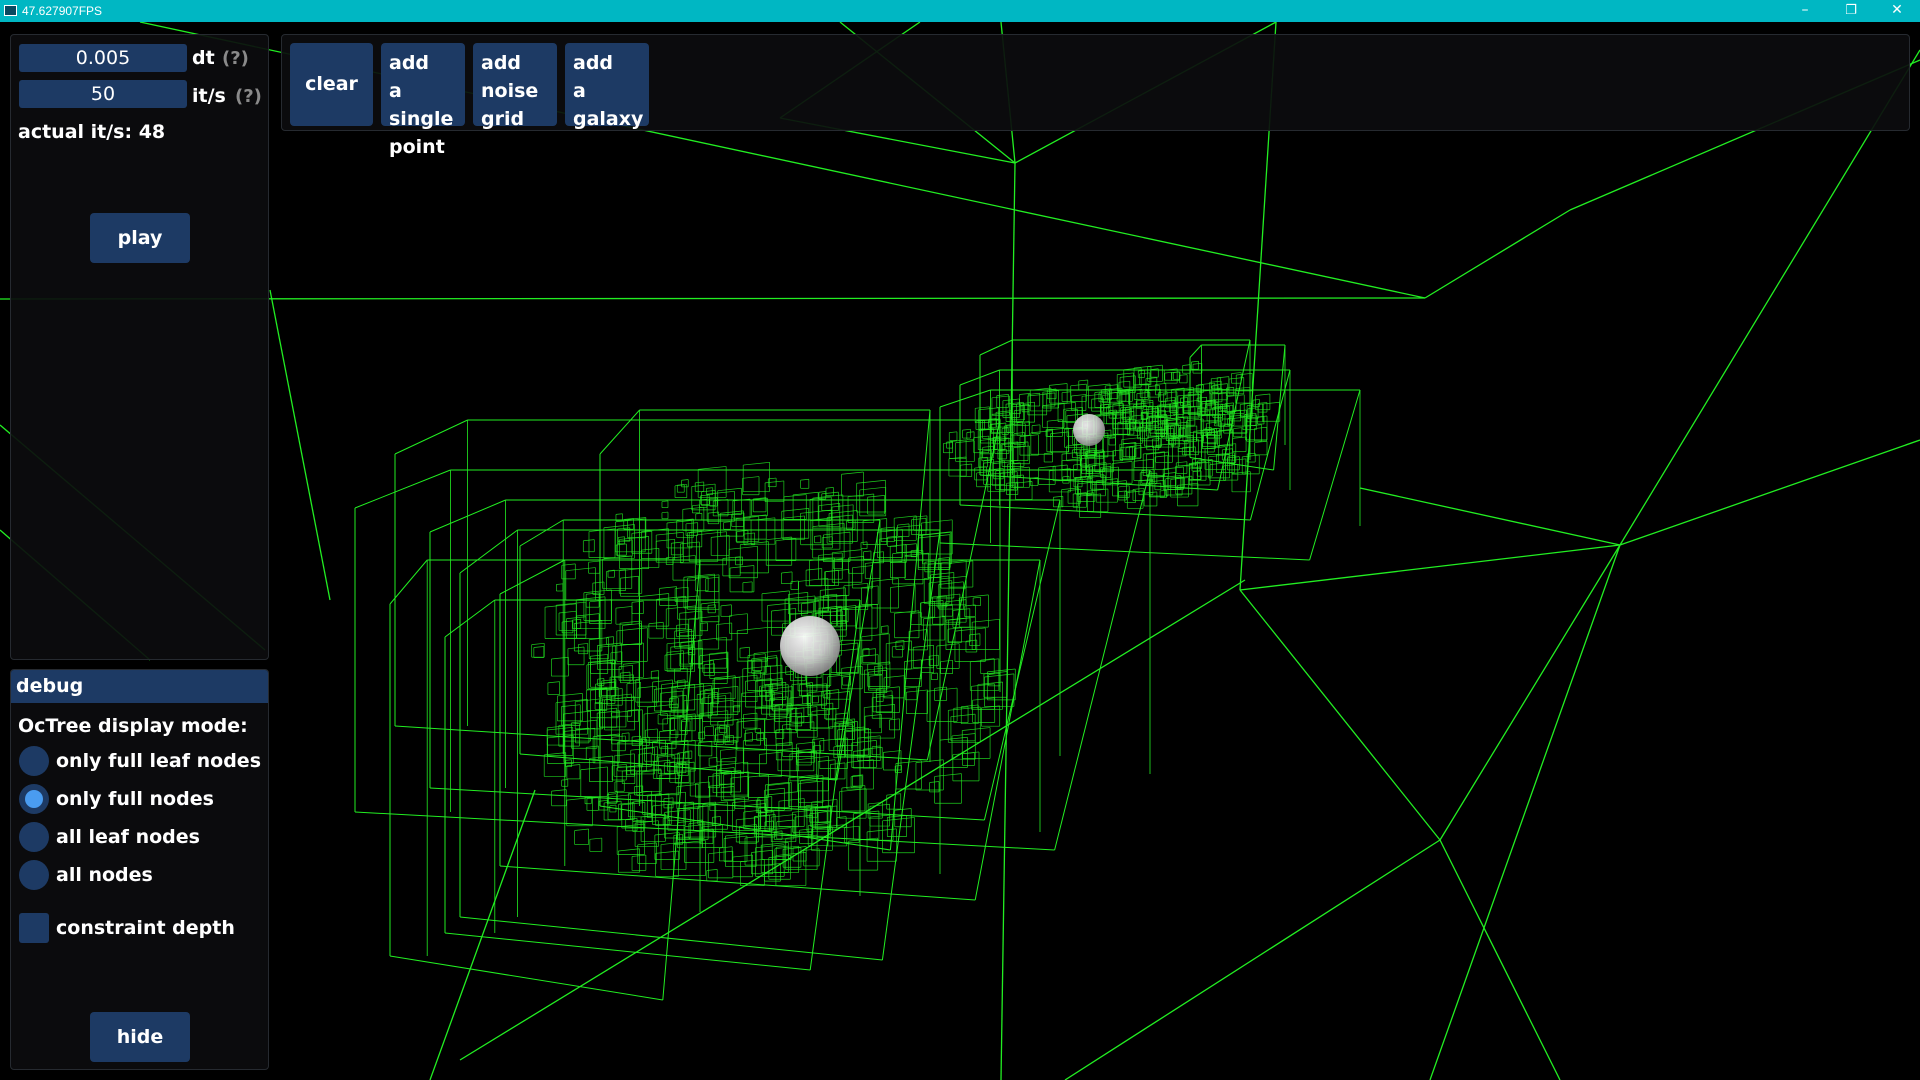 The height and width of the screenshot is (1080, 1920). I want to click on clear-button: clear, so click(331, 84).